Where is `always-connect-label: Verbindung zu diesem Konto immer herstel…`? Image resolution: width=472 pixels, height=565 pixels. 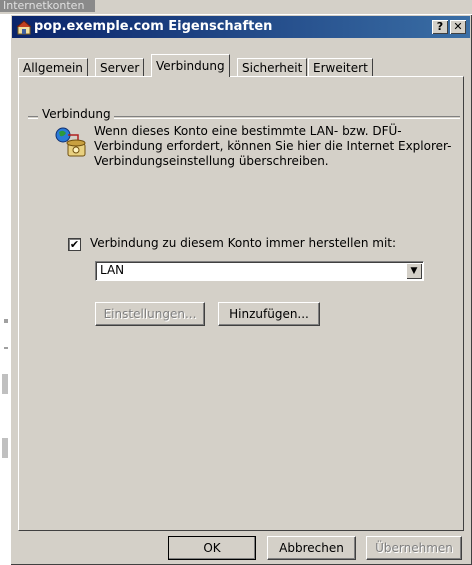 always-connect-label: Verbindung zu diesem Konto immer herstel… is located at coordinates (243, 243).